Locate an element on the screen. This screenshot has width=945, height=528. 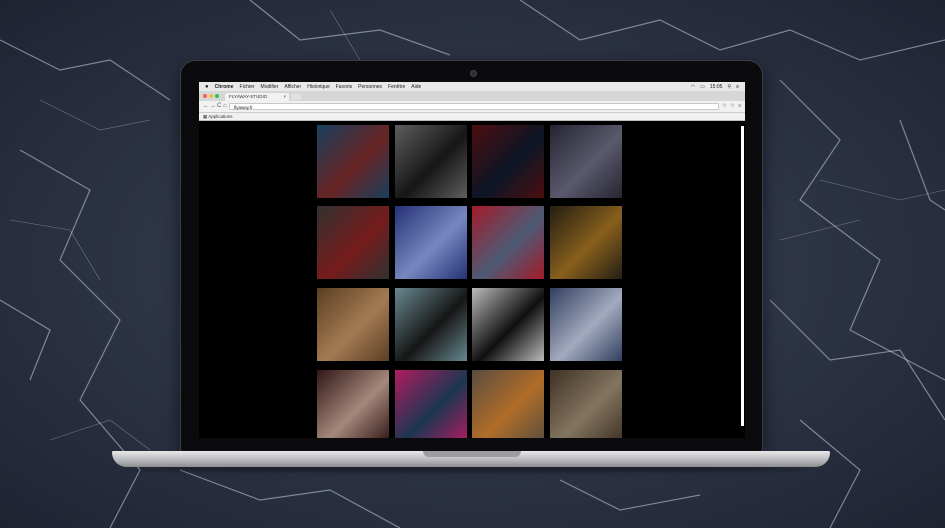
menu-item-afficher: Afficher is located at coordinates (292, 87).